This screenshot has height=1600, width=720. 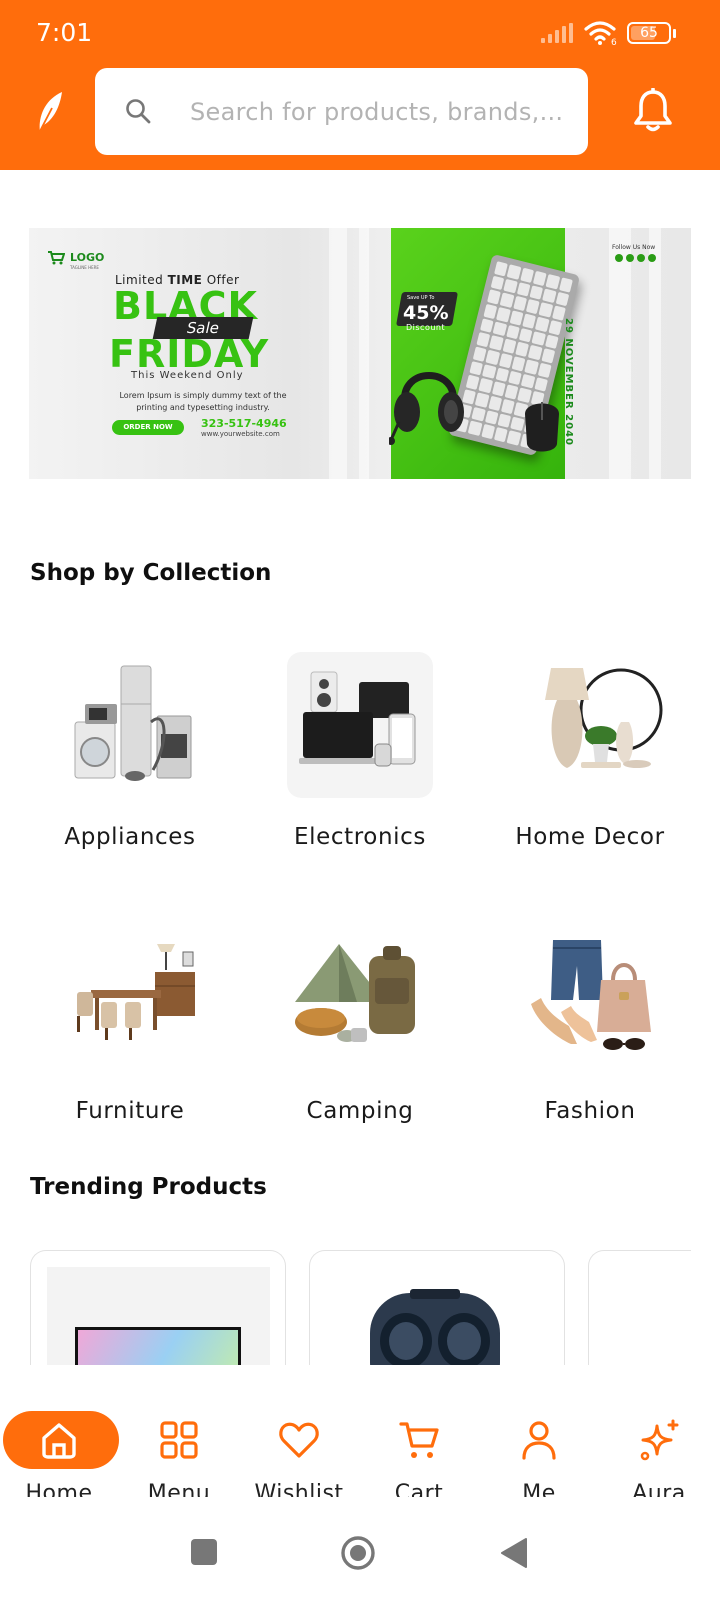 What do you see at coordinates (426, 408) in the screenshot?
I see `headset-image` at bounding box center [426, 408].